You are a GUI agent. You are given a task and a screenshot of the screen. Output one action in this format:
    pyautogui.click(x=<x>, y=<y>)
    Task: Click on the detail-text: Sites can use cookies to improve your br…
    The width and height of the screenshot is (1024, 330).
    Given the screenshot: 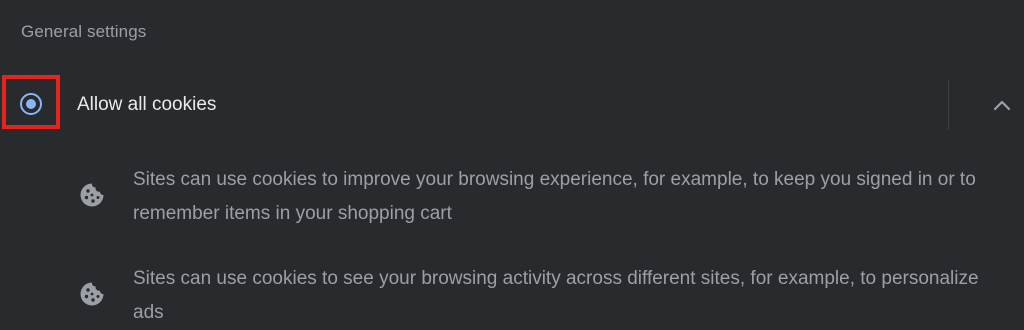 What is the action you would take?
    pyautogui.click(x=554, y=196)
    